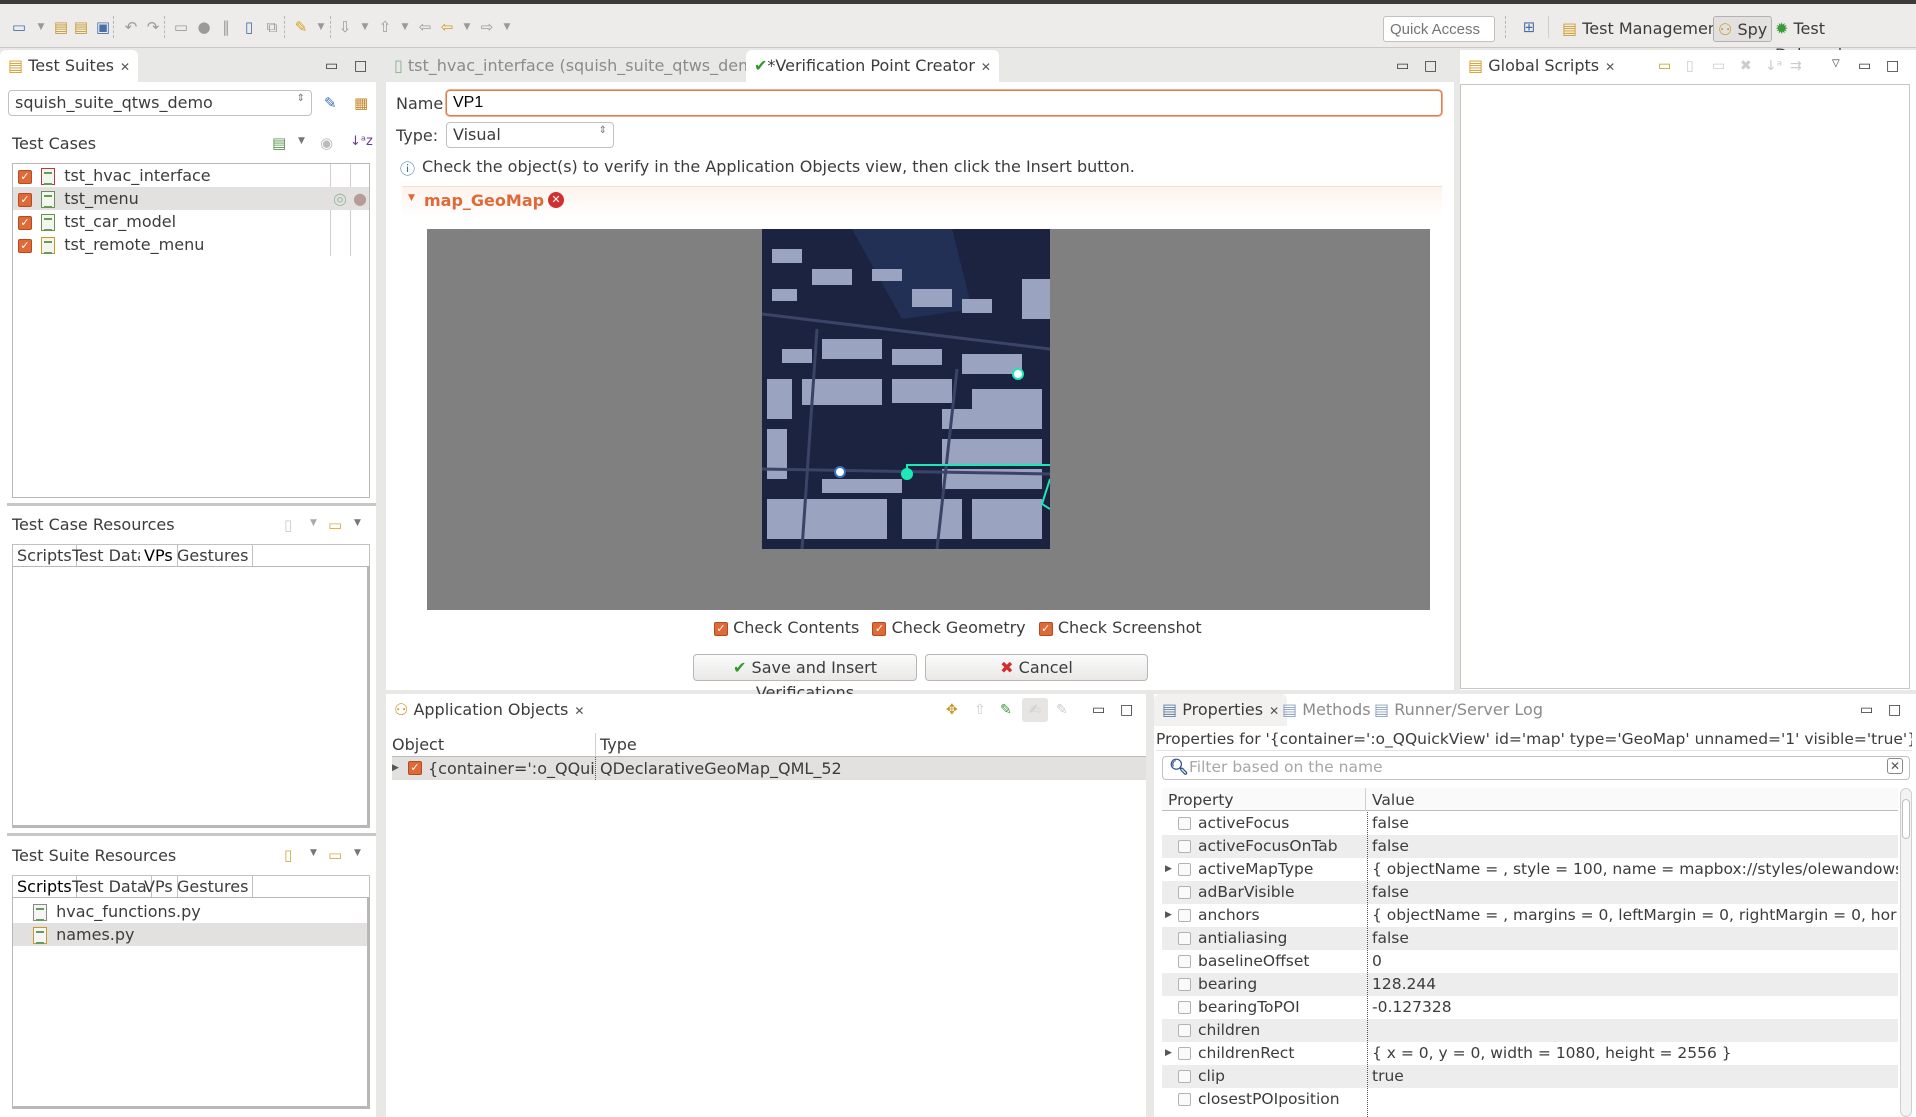 This screenshot has width=1916, height=1117. Describe the element at coordinates (191, 198) in the screenshot. I see `test-case-row: ✓ tst_menu ◎ ●` at that location.